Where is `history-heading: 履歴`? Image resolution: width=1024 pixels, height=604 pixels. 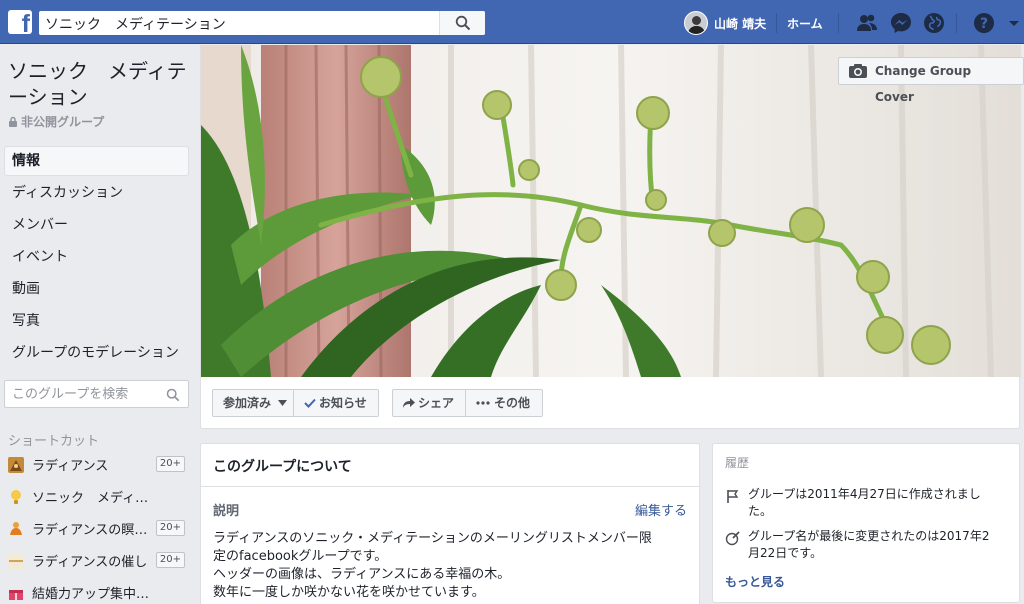 history-heading: 履歴 is located at coordinates (737, 463).